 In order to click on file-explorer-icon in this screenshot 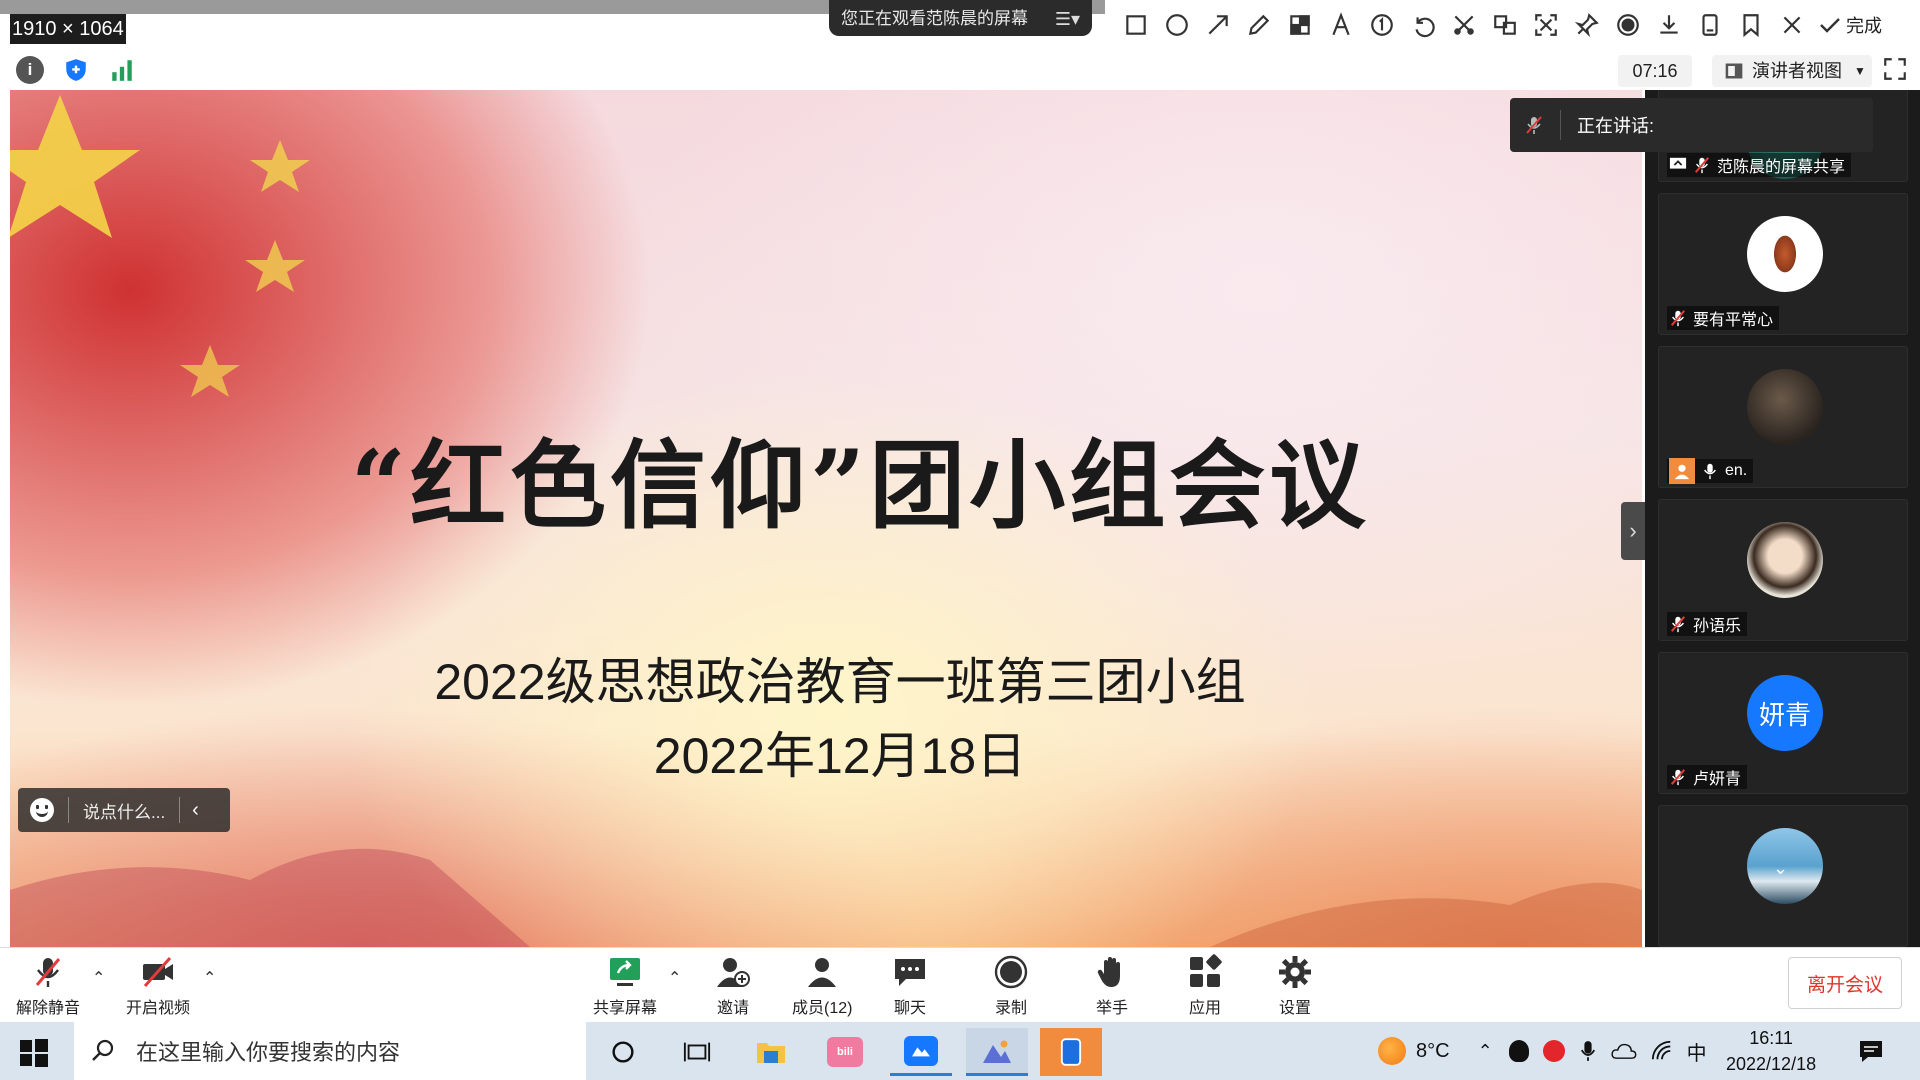, I will do `click(771, 1052)`.